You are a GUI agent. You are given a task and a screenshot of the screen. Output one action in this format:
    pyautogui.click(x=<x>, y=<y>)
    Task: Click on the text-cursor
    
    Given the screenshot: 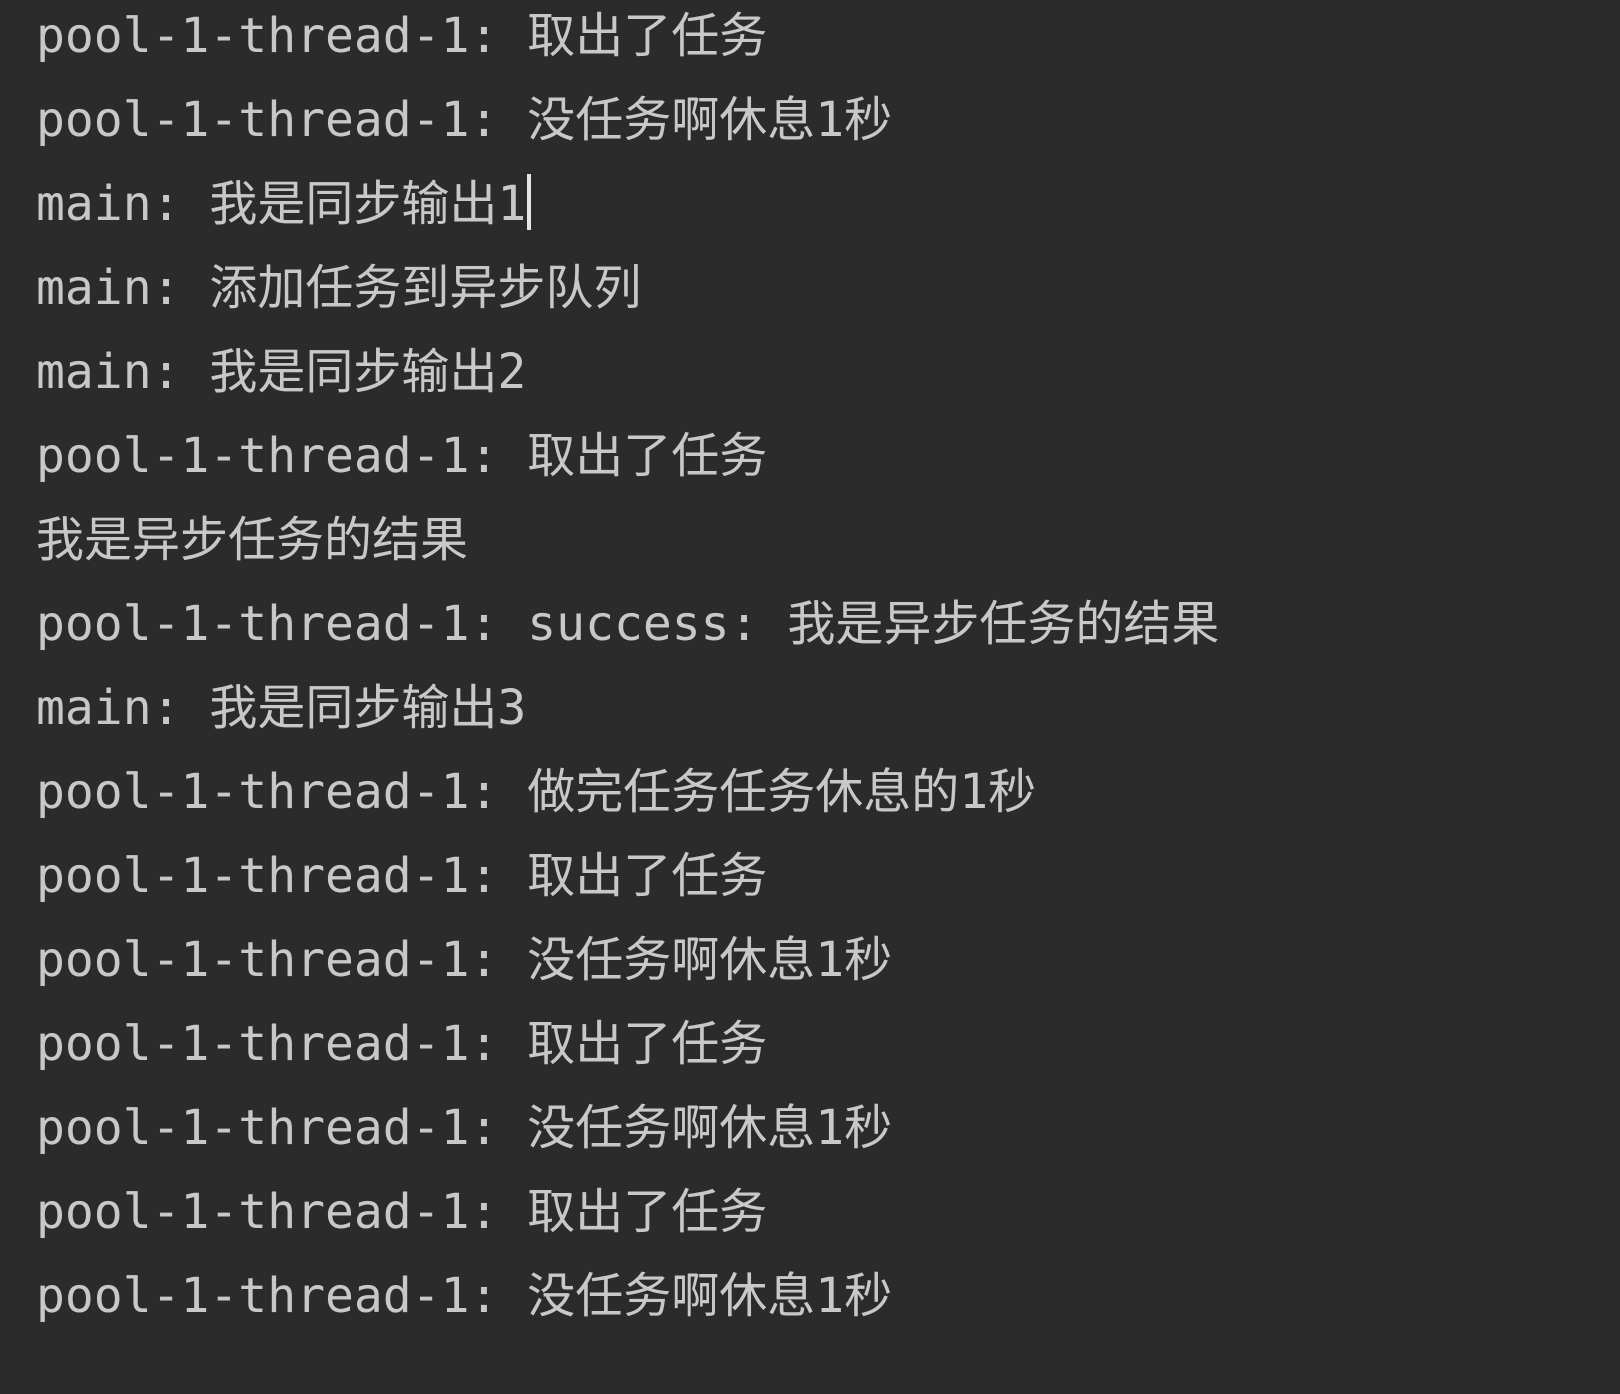 What is the action you would take?
    pyautogui.click(x=529, y=202)
    